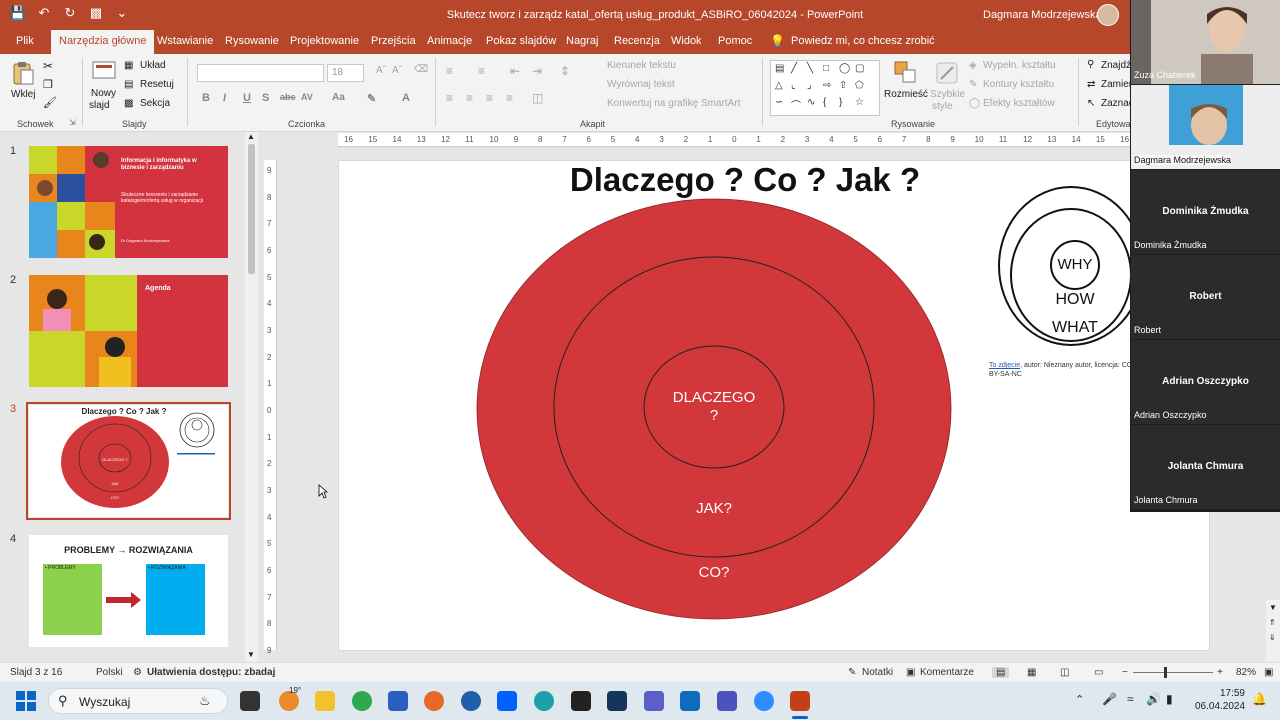 The width and height of the screenshot is (1280, 720). I want to click on app-circle-icon, so click(471, 701).